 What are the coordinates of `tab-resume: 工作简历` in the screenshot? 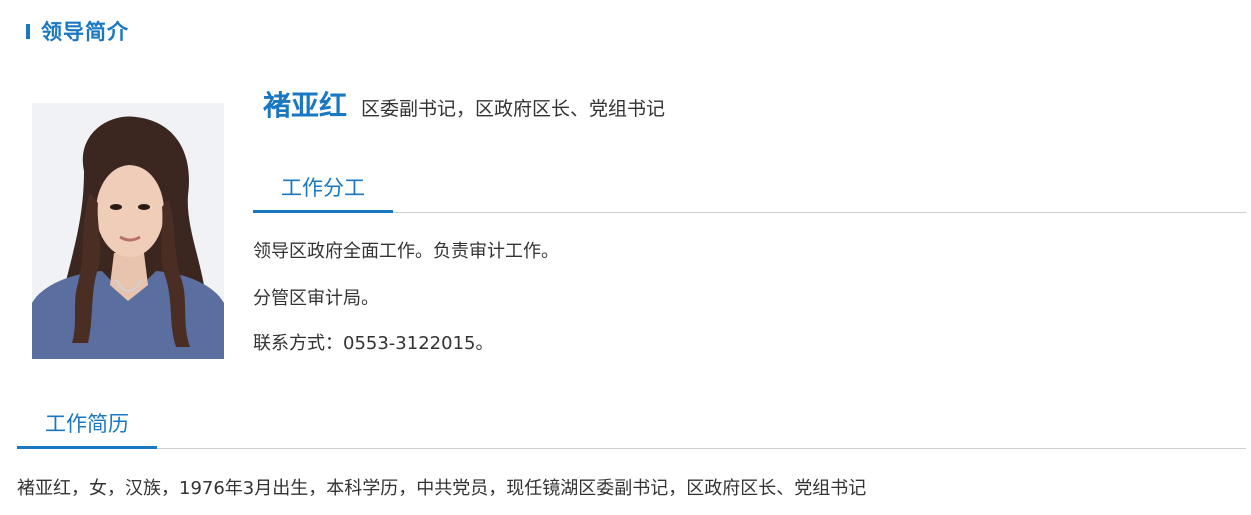 It's located at (87, 423).